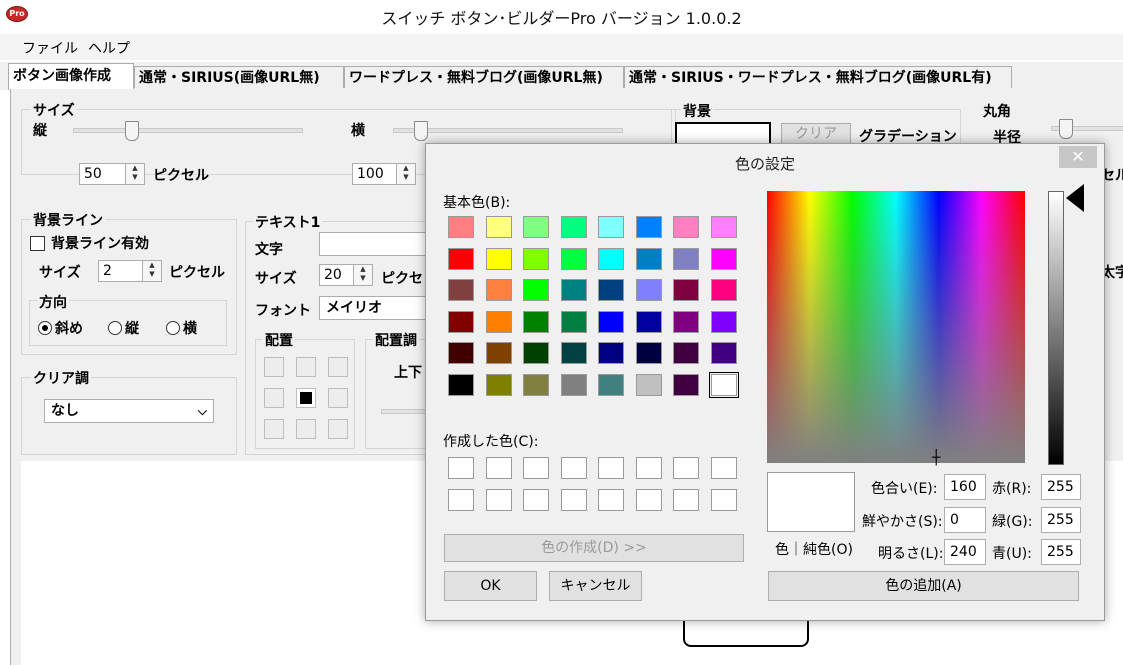 Image resolution: width=1123 pixels, height=665 pixels. Describe the element at coordinates (50, 48) in the screenshot. I see `menu-file: ファイル` at that location.